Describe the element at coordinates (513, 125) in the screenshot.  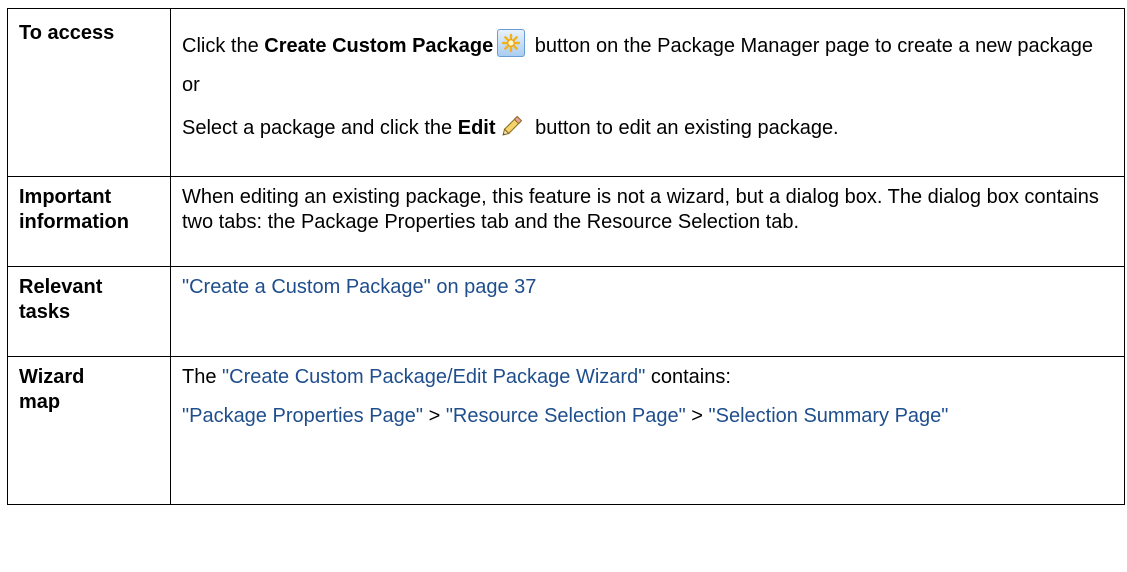
I see `pencil-icon` at that location.